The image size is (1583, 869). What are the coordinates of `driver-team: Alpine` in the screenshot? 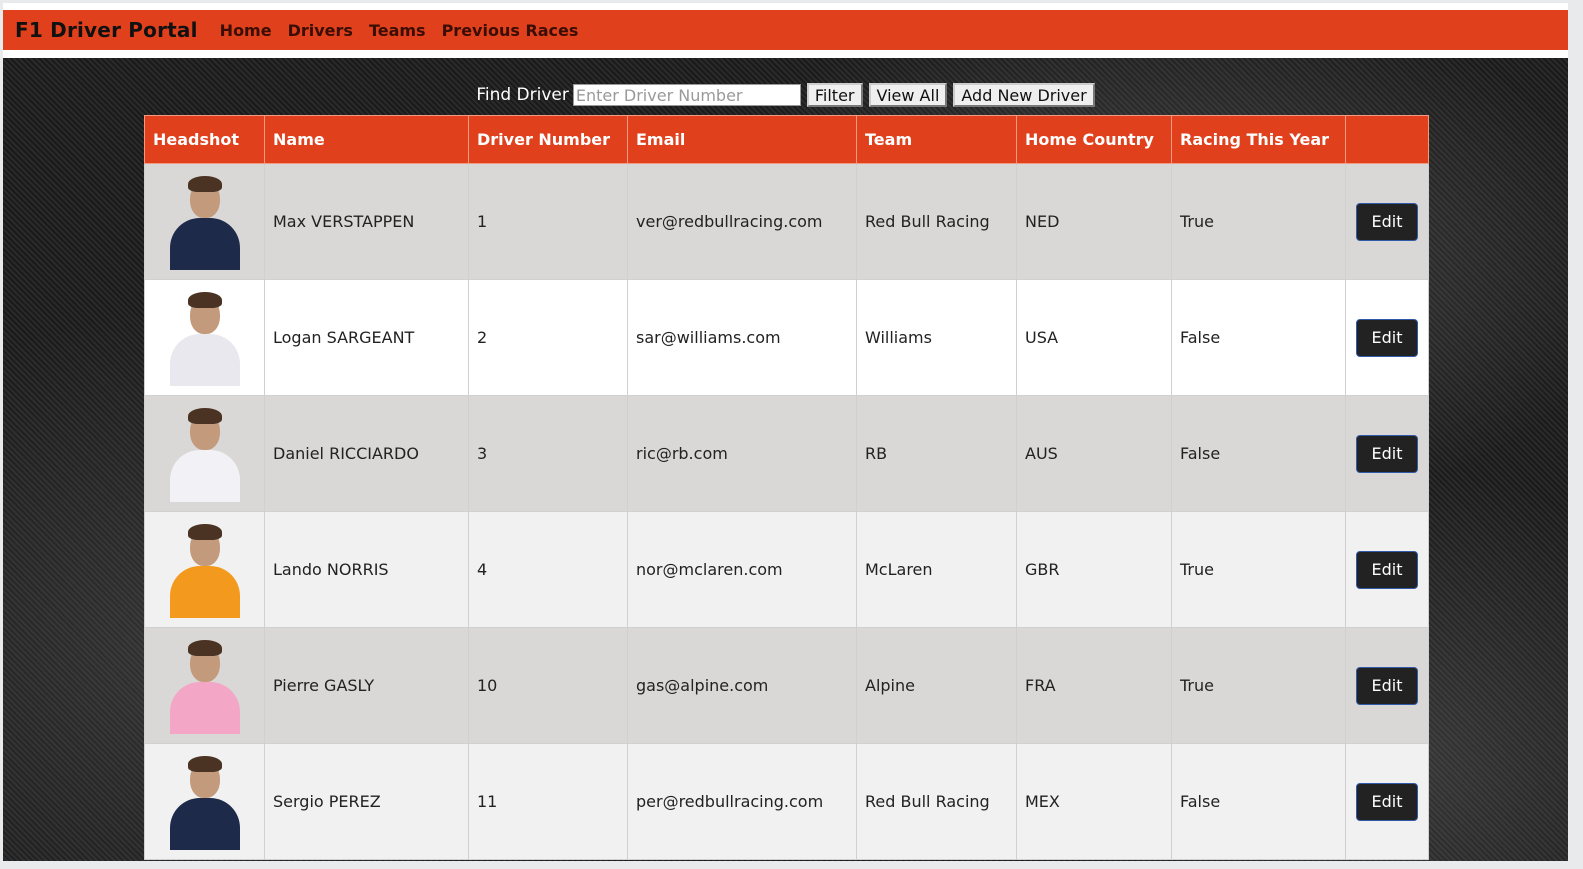 It's located at (936, 685).